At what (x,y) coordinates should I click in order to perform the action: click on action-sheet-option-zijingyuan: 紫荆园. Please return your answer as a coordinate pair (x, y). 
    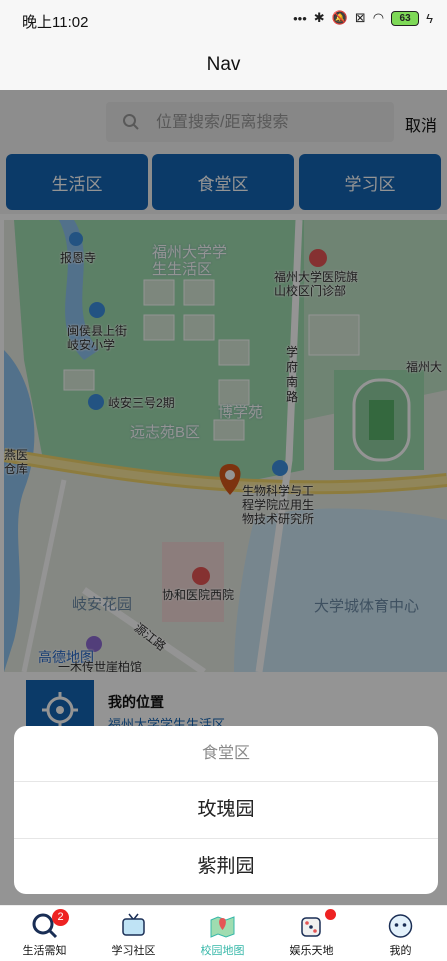
    Looking at the image, I should click on (226, 866).